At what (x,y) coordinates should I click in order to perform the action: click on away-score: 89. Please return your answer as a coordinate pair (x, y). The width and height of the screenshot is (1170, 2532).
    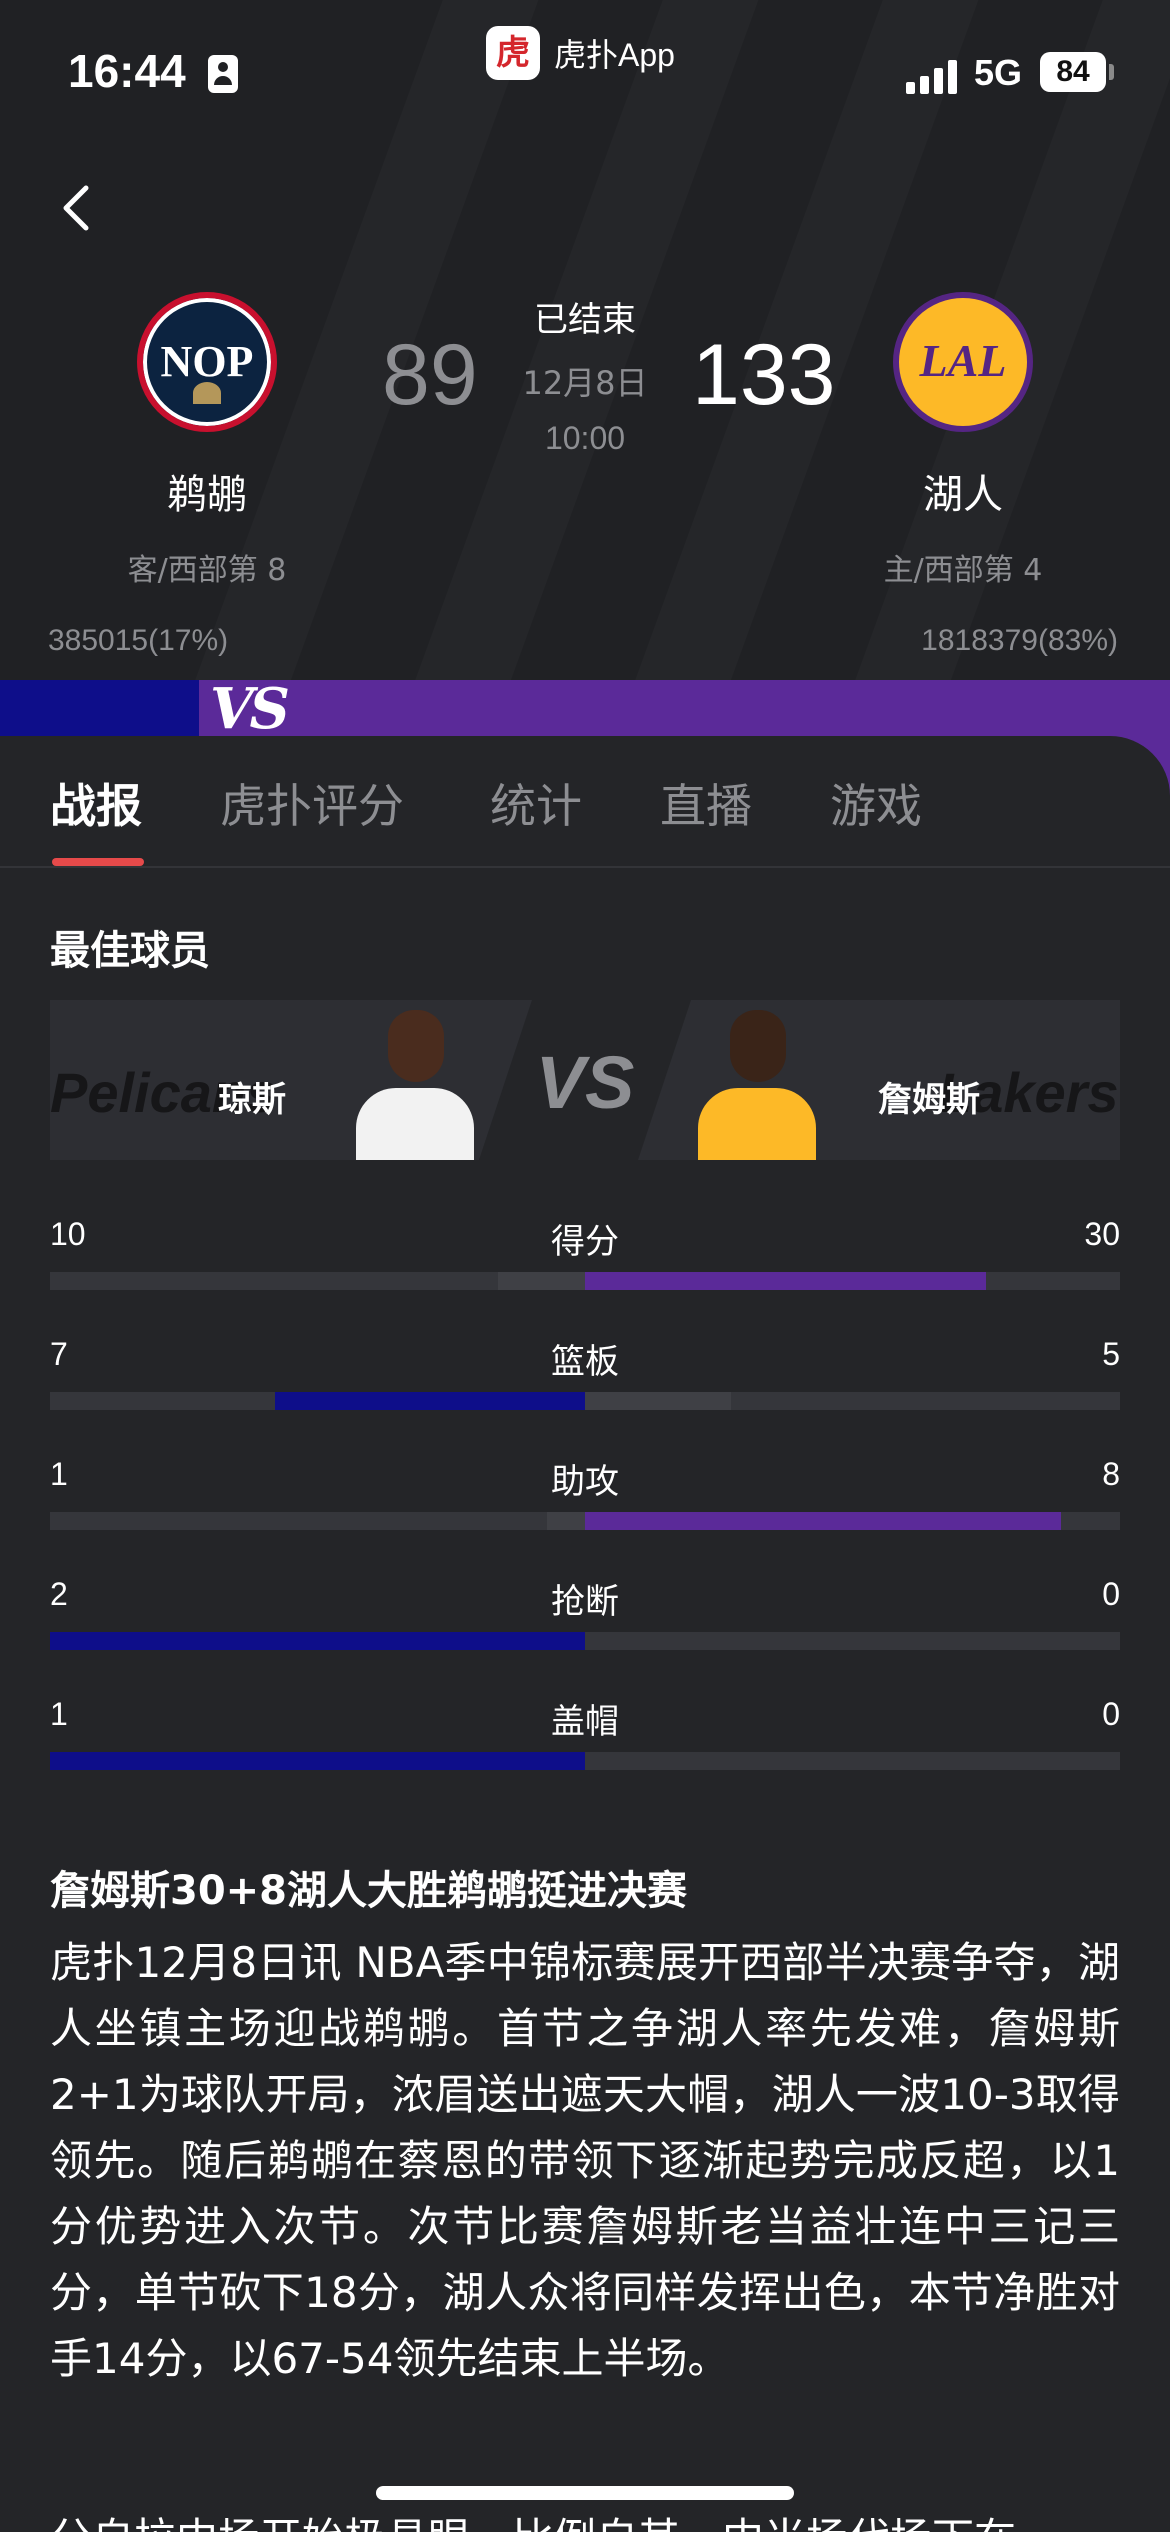
    Looking at the image, I should click on (430, 375).